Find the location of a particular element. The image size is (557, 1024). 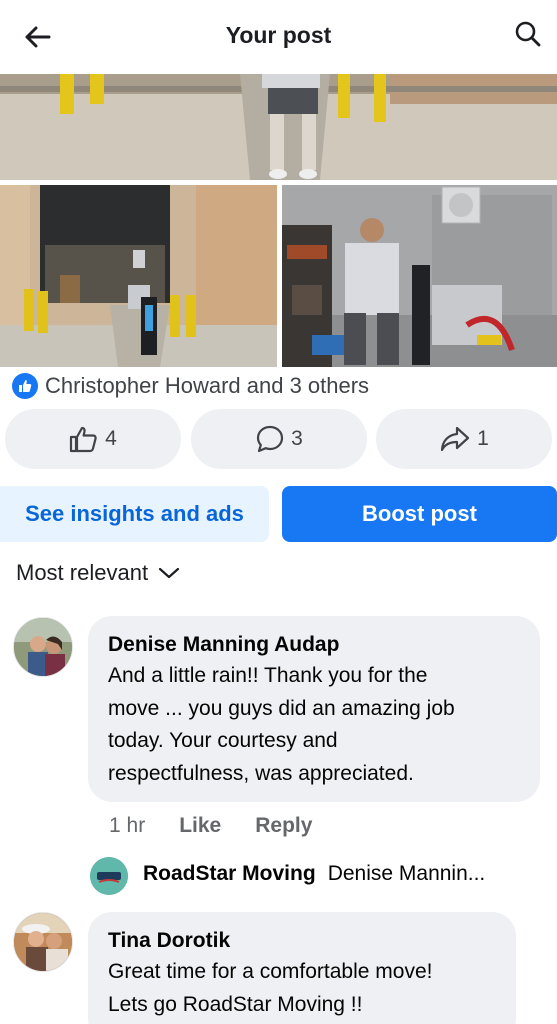

comment-author: Tina Dorotik is located at coordinates (302, 941).